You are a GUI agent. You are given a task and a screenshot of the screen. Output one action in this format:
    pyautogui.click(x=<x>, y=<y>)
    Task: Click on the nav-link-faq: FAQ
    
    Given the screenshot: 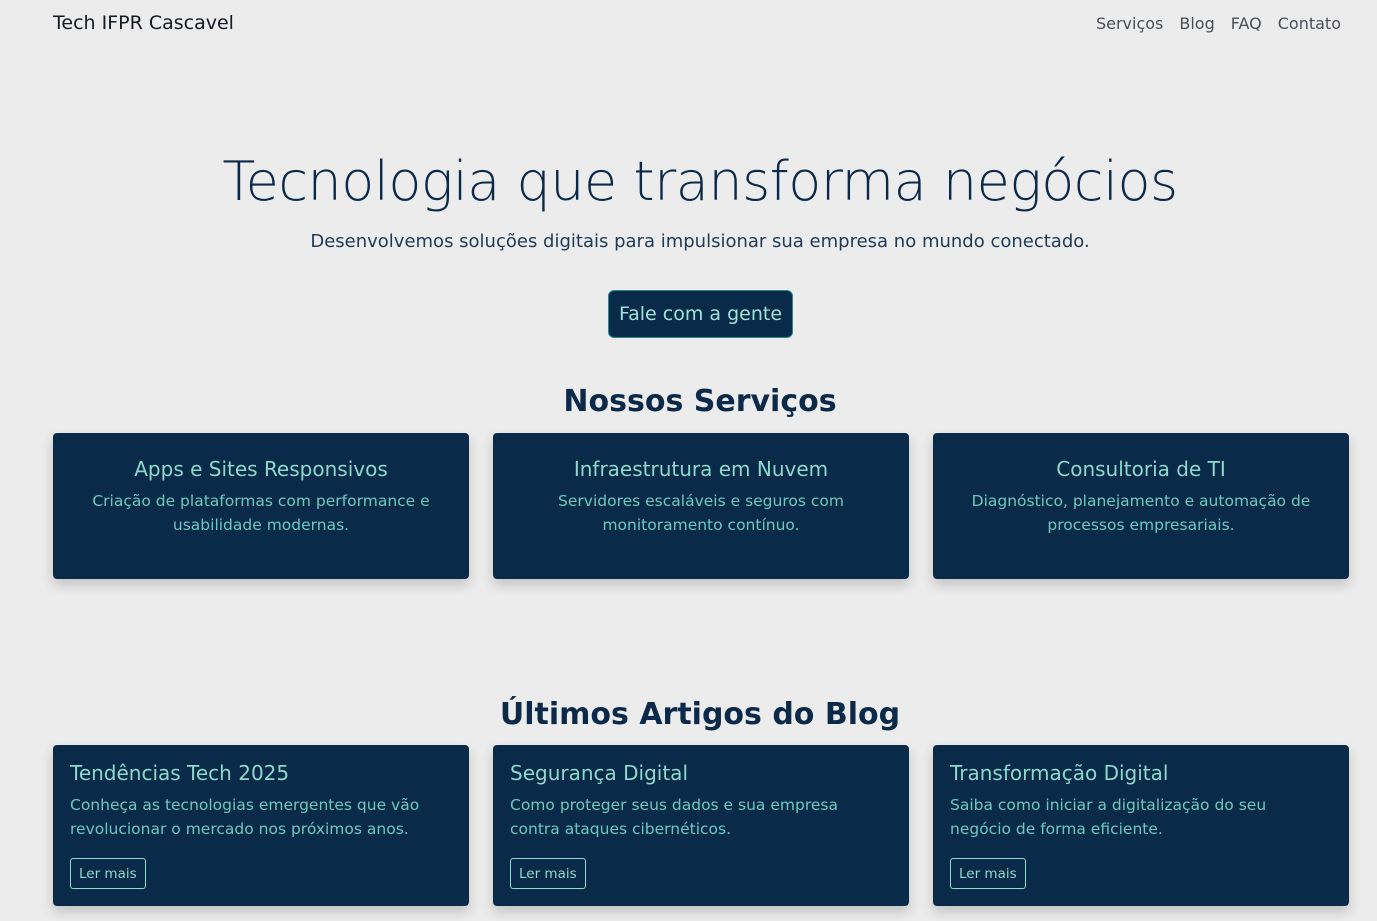 What is the action you would take?
    pyautogui.click(x=1246, y=23)
    